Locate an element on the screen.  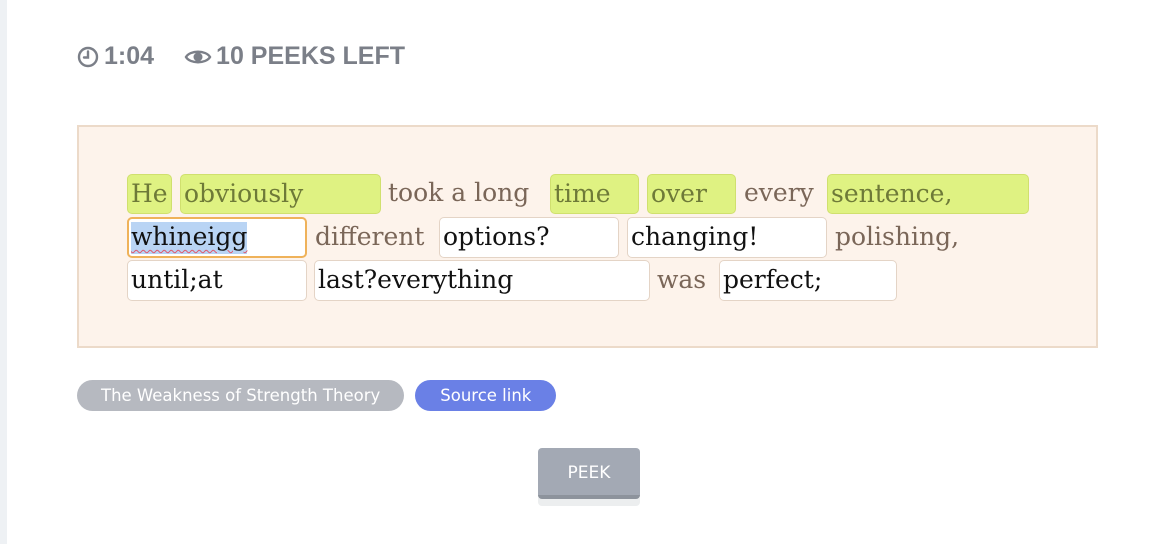
word-highlight: over is located at coordinates (691, 194).